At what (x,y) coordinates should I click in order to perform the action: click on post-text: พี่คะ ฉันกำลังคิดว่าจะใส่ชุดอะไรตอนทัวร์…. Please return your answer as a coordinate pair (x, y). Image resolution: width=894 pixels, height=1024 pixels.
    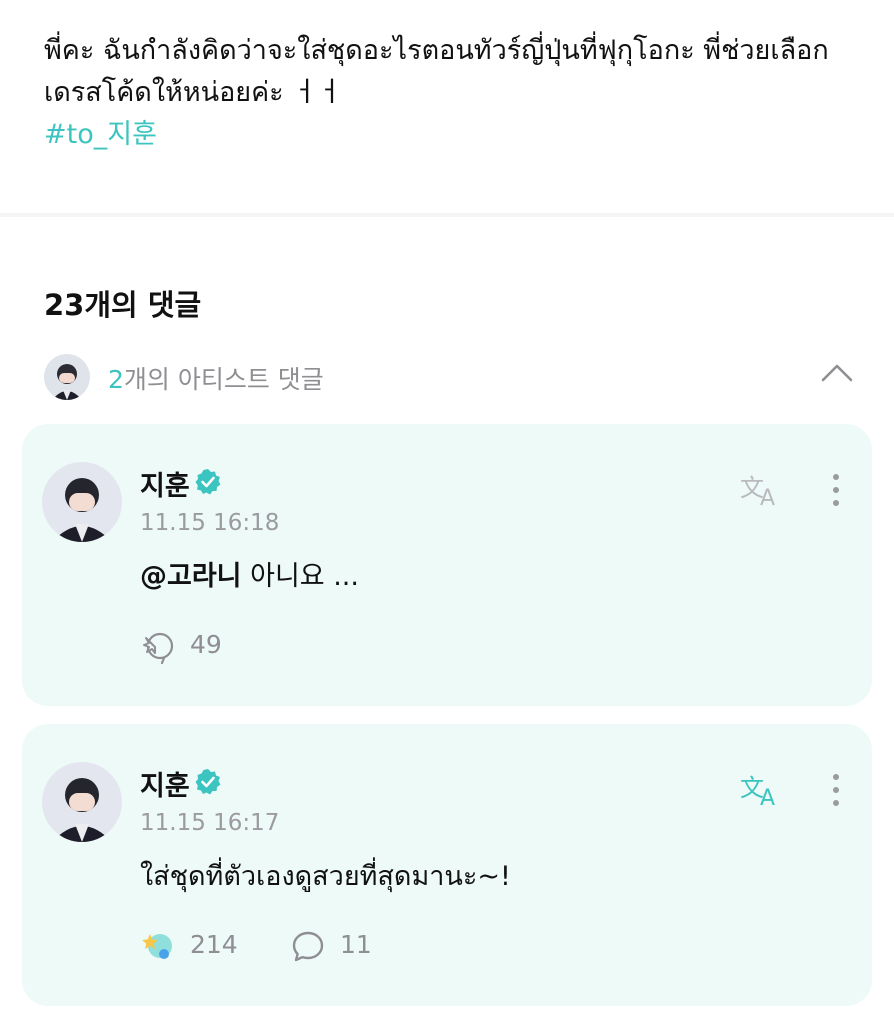
    Looking at the image, I should click on (436, 71).